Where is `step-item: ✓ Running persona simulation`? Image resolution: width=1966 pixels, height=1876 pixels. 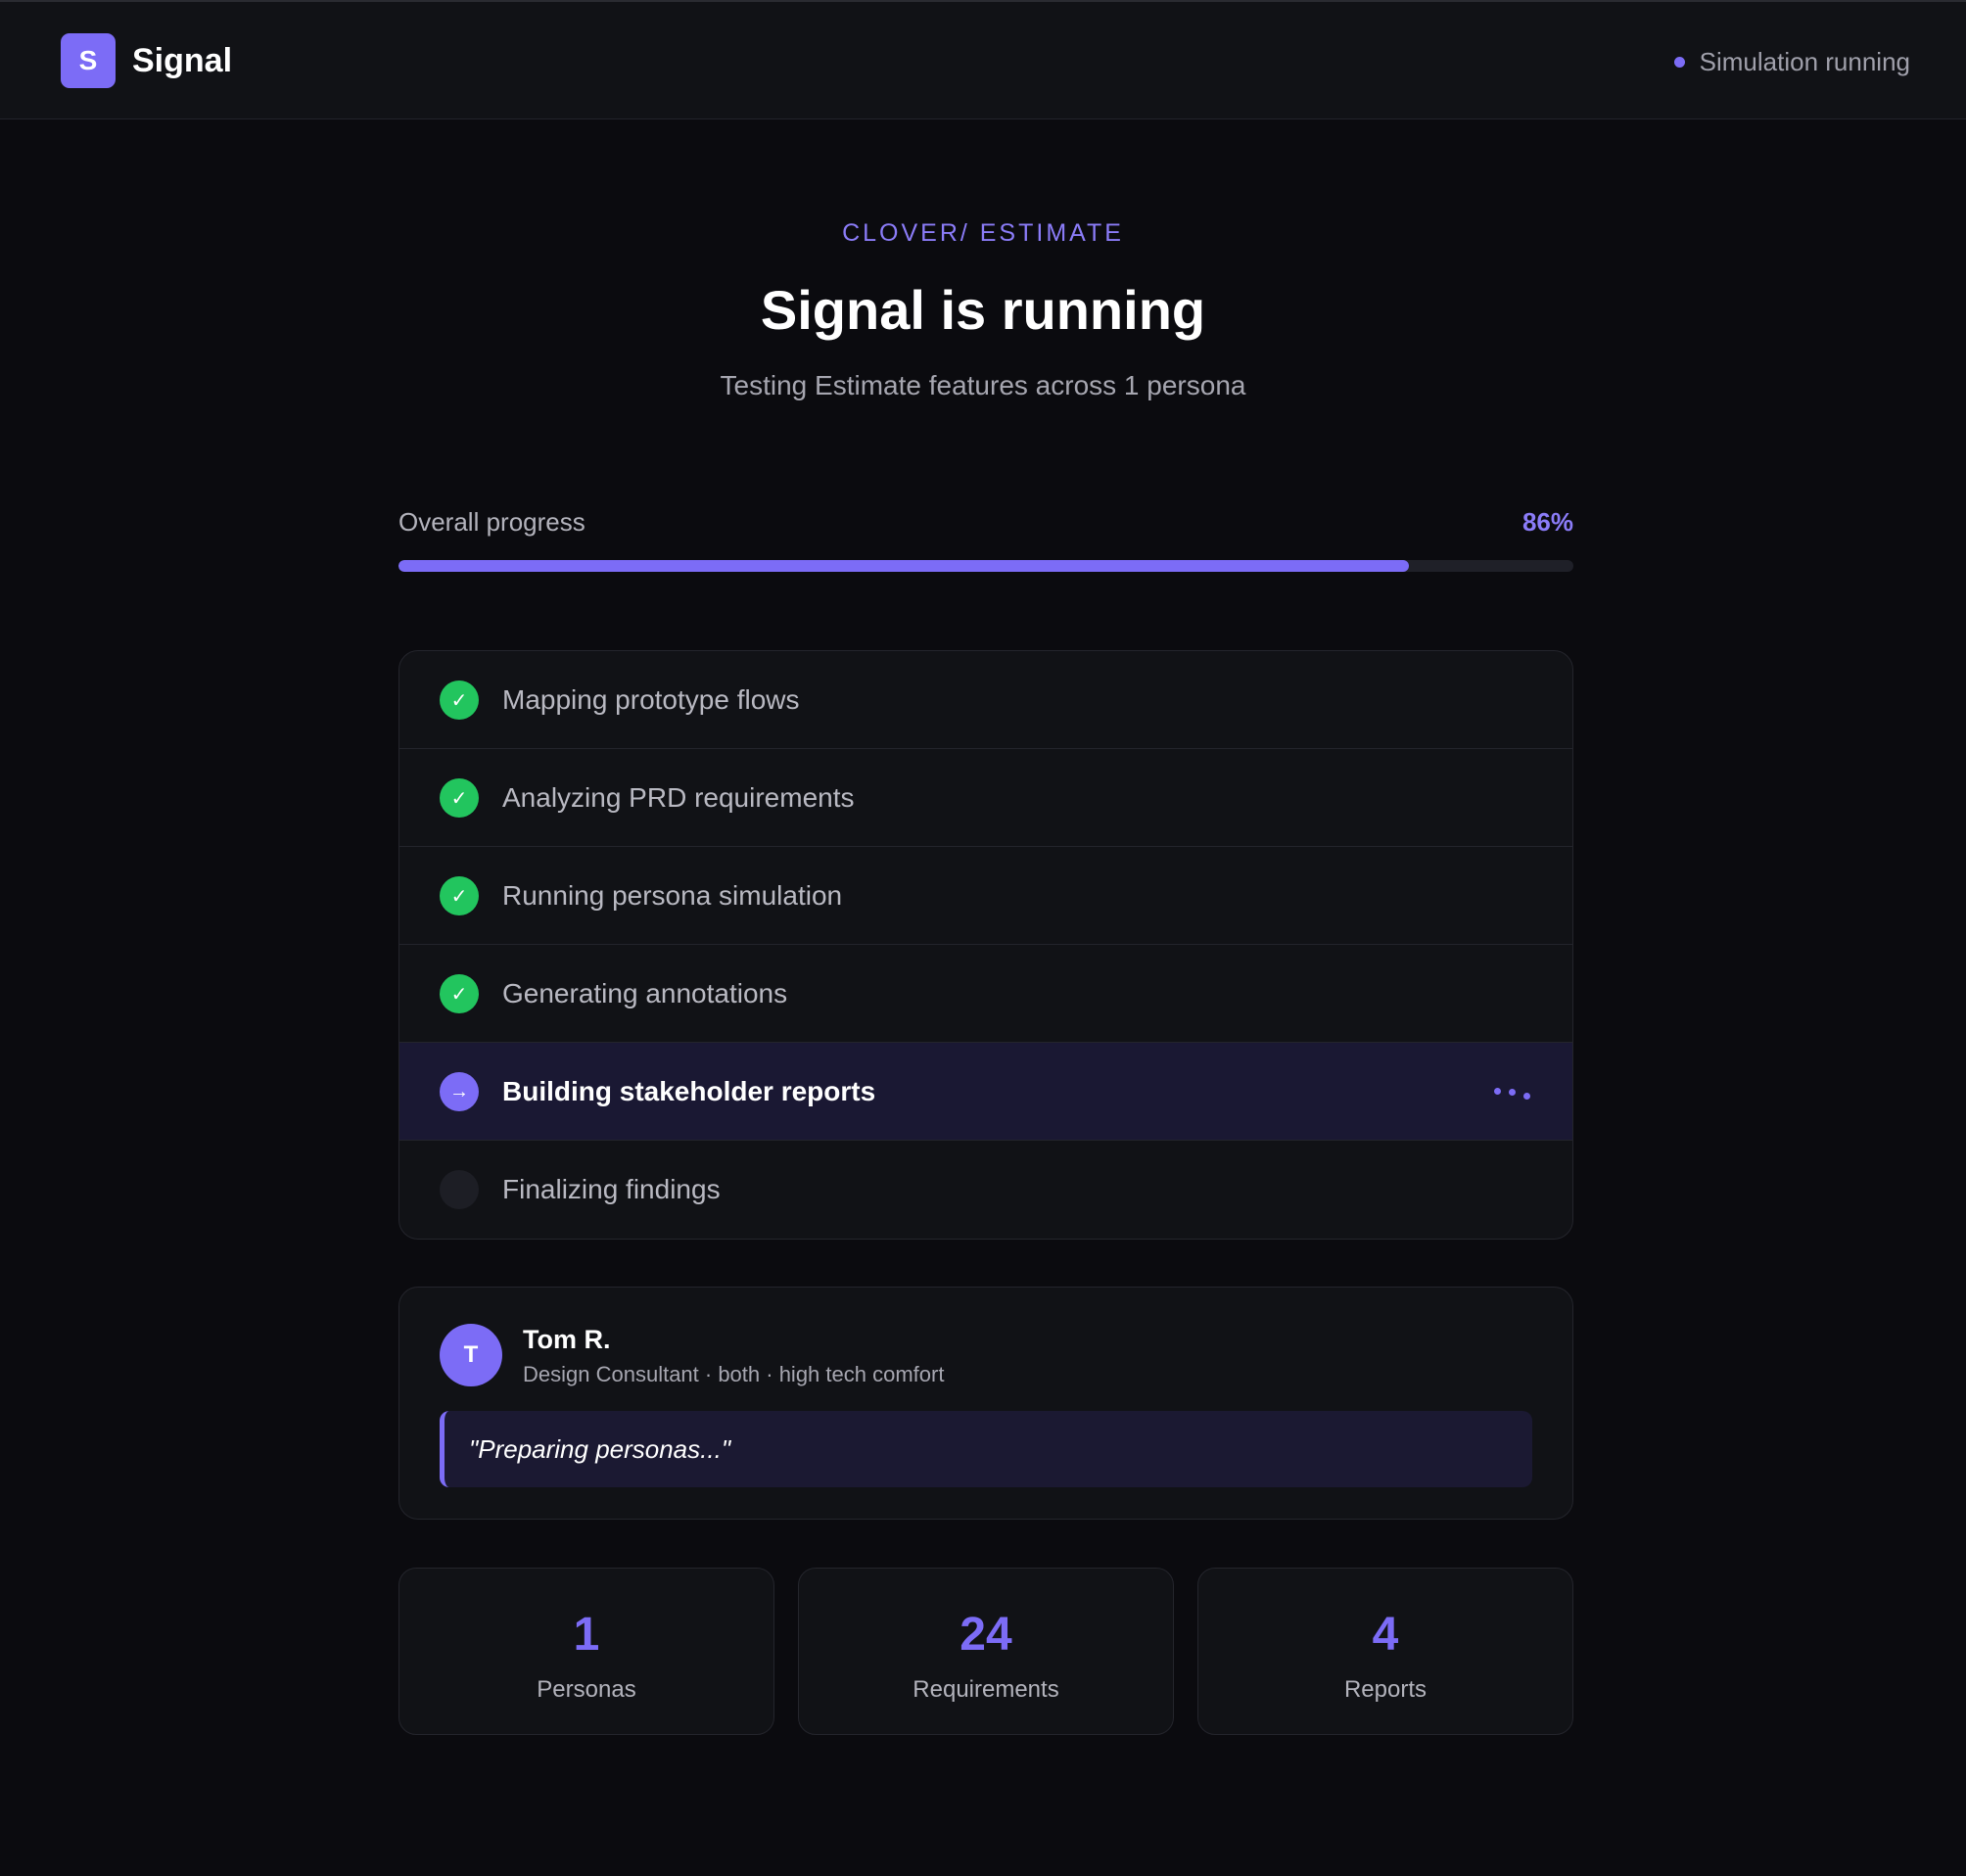 step-item: ✓ Running persona simulation is located at coordinates (986, 896).